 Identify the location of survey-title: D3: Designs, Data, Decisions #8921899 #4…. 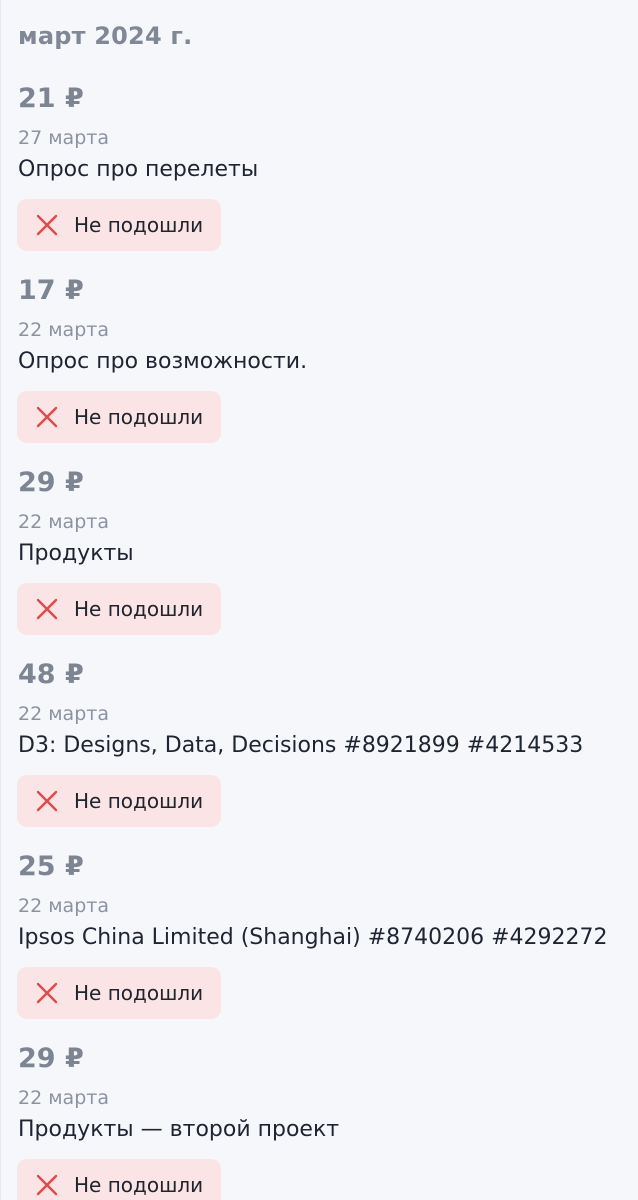
(301, 745).